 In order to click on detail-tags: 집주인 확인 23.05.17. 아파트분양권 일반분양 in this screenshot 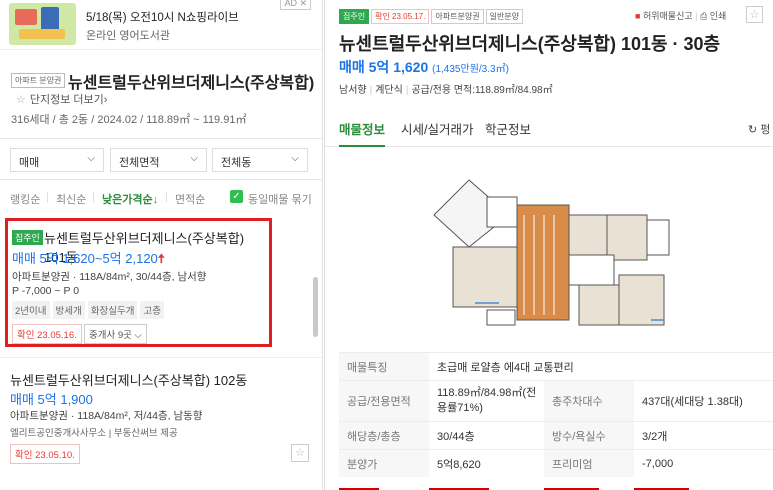, I will do `click(432, 16)`.